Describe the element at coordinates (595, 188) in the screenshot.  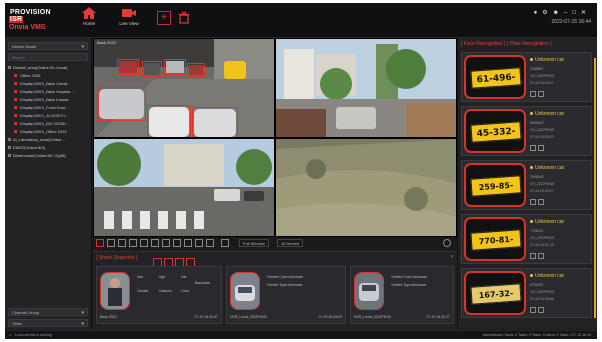
I see `scrollbar` at that location.